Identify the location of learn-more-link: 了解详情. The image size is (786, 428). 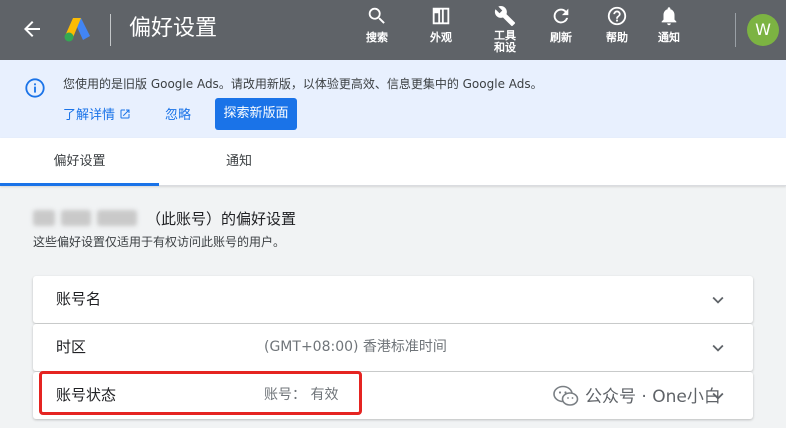
(97, 116).